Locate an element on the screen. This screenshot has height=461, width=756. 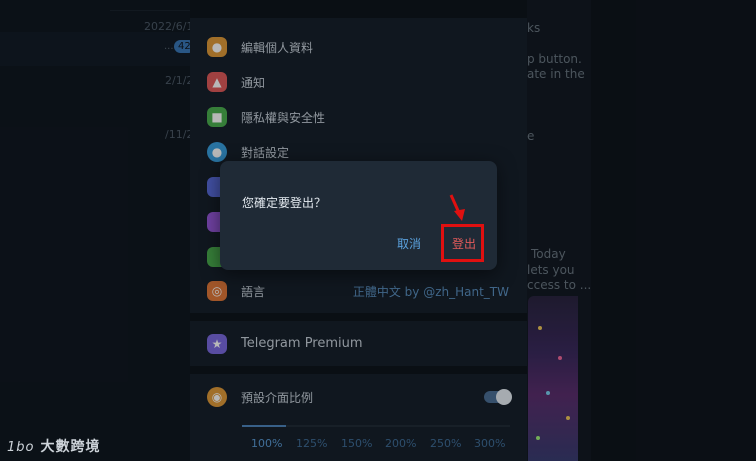
watermark-logo: 1bo is located at coordinates (21, 447).